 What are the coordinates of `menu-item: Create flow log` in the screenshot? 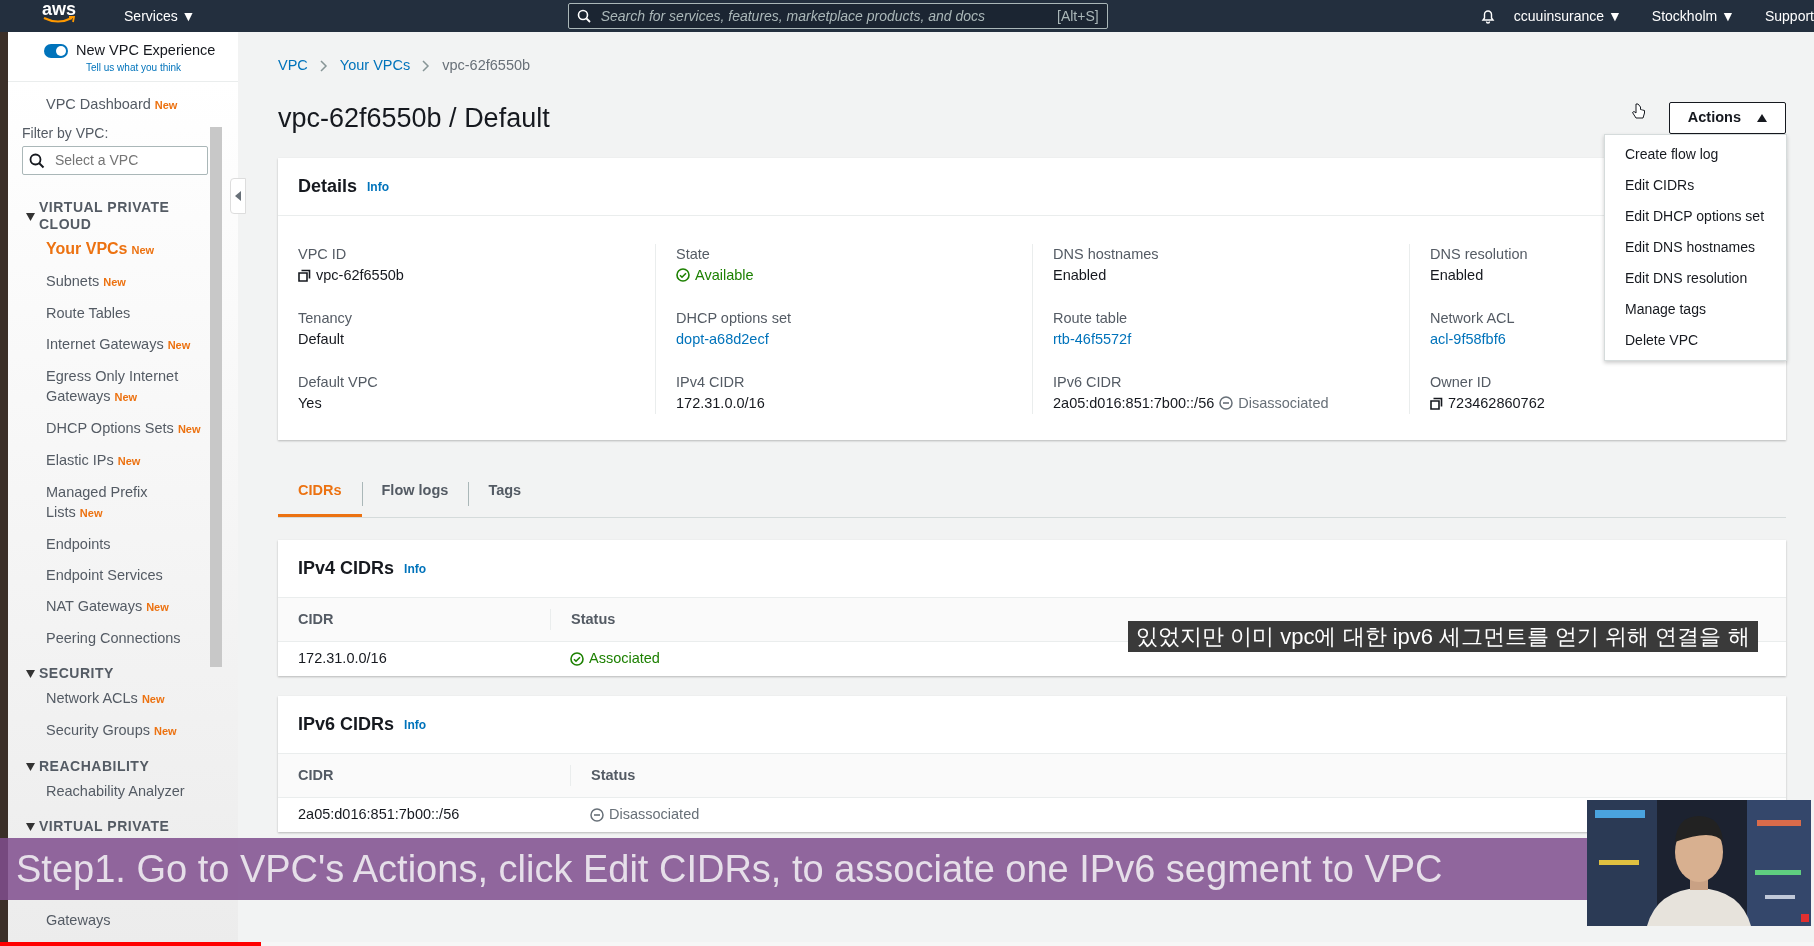 It's located at (1695, 154).